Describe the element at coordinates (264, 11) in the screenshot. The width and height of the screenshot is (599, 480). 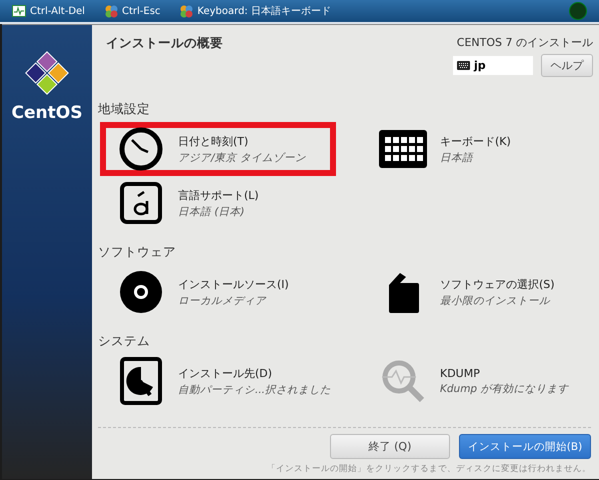
I see `taskbar-label: Keyboard: 日本語キーボード` at that location.